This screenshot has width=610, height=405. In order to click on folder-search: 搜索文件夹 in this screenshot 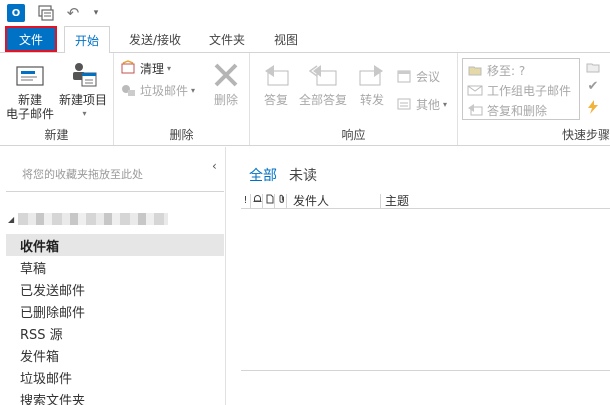, I will do `click(115, 396)`.